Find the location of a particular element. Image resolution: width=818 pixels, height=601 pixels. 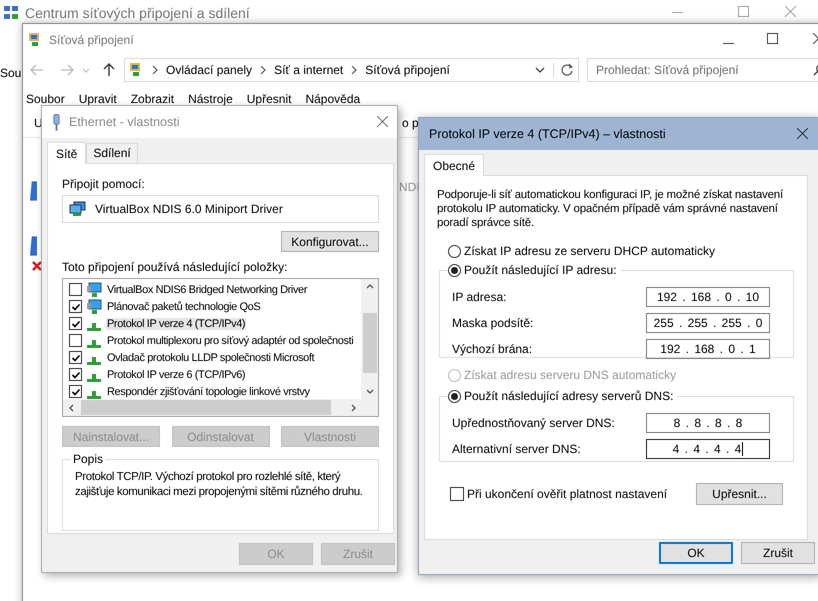

field-label: IP adresa: is located at coordinates (480, 297).